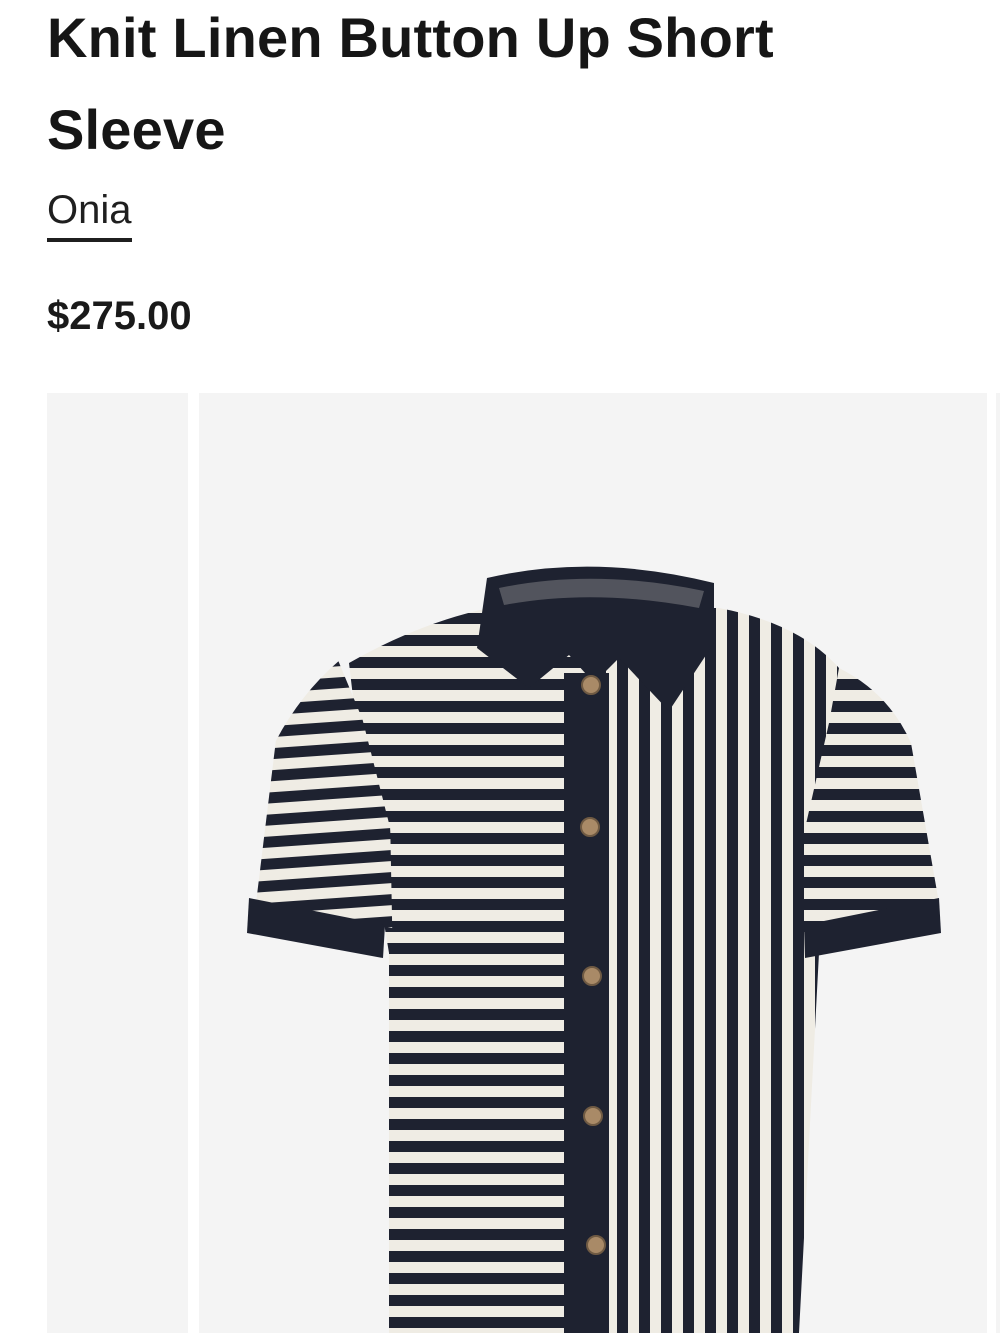 Image resolution: width=1000 pixels, height=1333 pixels. What do you see at coordinates (117, 863) in the screenshot?
I see `product-thumbnail` at bounding box center [117, 863].